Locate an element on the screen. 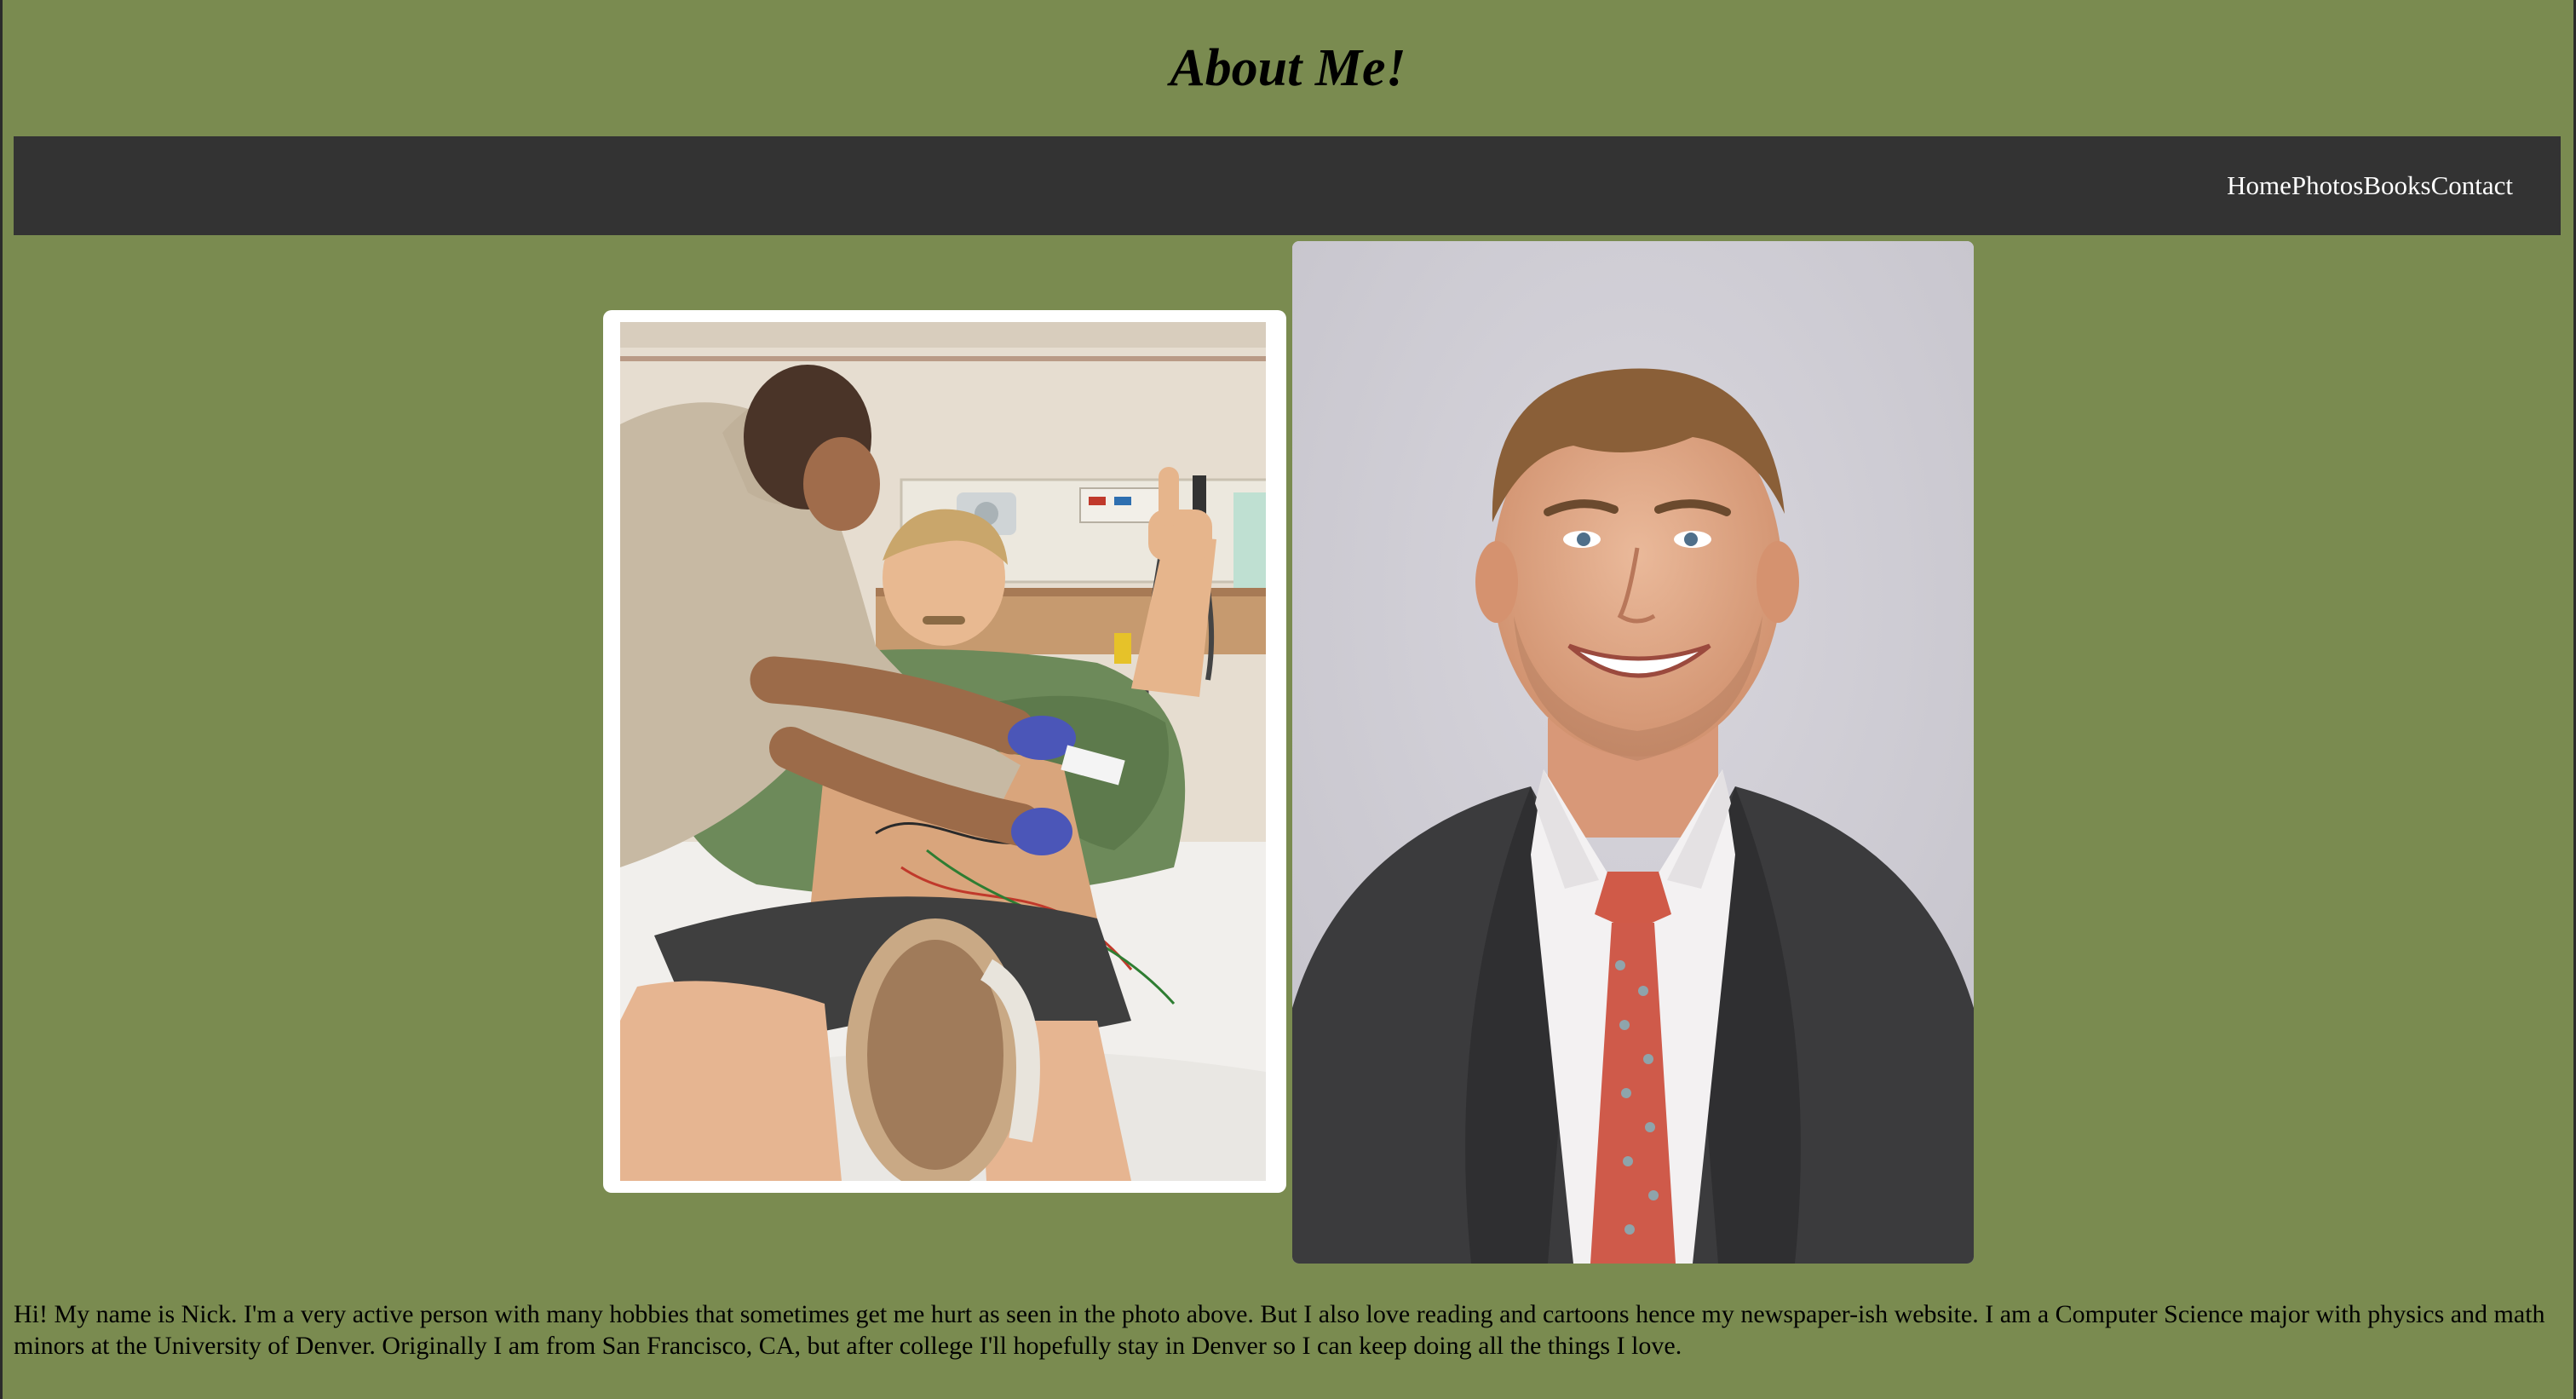 Image resolution: width=2576 pixels, height=1399 pixels. nav-list: Home Photos Books Contact is located at coordinates (2370, 185).